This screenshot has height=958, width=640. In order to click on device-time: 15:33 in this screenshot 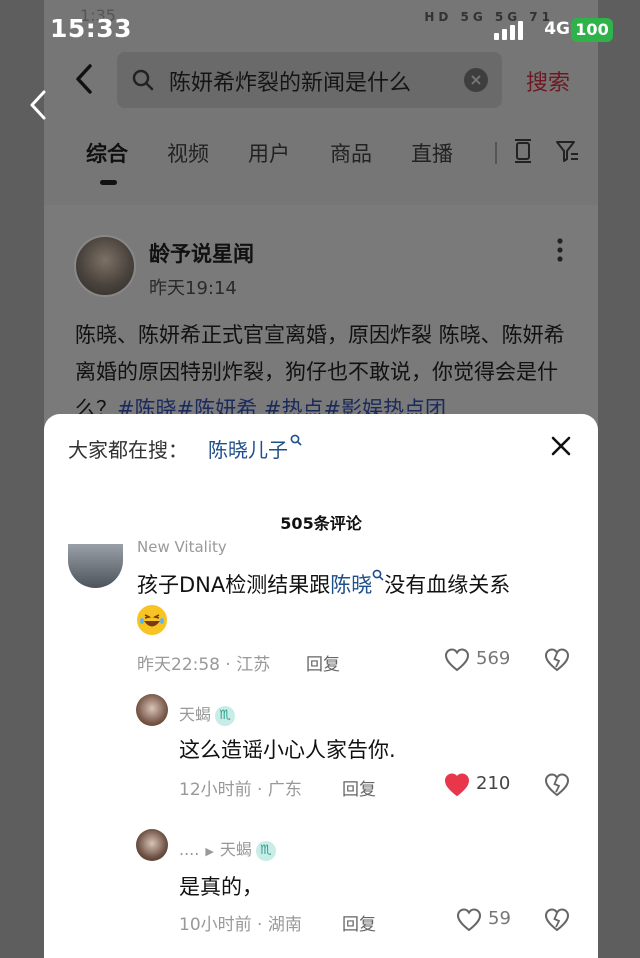, I will do `click(91, 28)`.